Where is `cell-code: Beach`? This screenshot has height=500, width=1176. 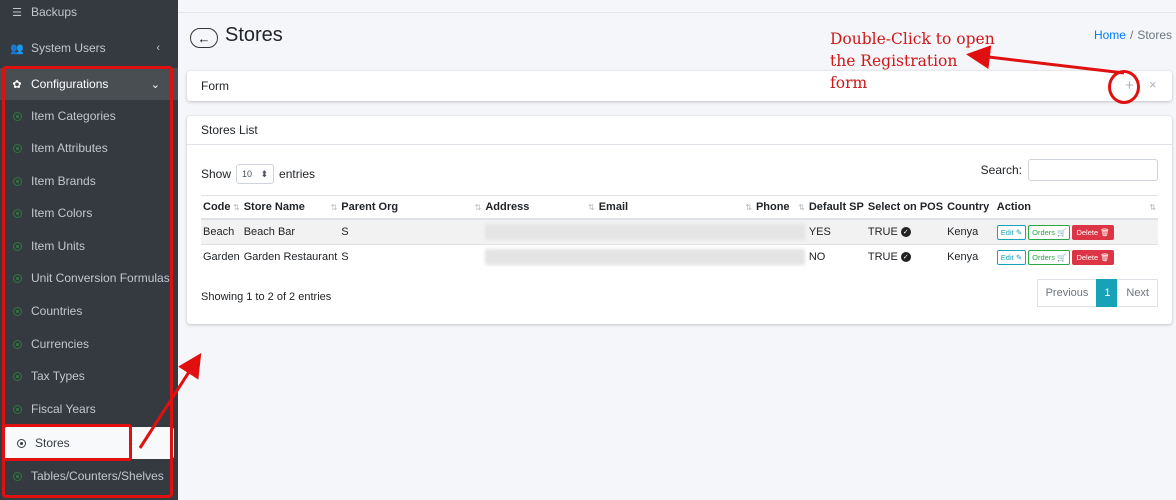 cell-code: Beach is located at coordinates (221, 231).